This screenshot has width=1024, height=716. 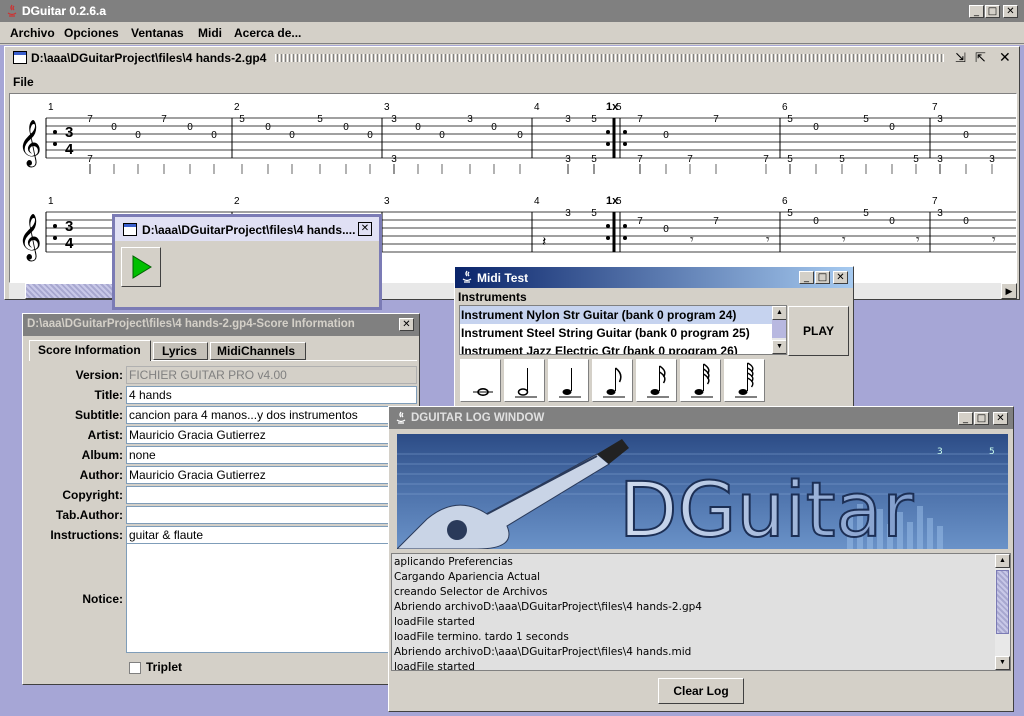 What do you see at coordinates (1010, 11) in the screenshot?
I see `close-button: ✕` at bounding box center [1010, 11].